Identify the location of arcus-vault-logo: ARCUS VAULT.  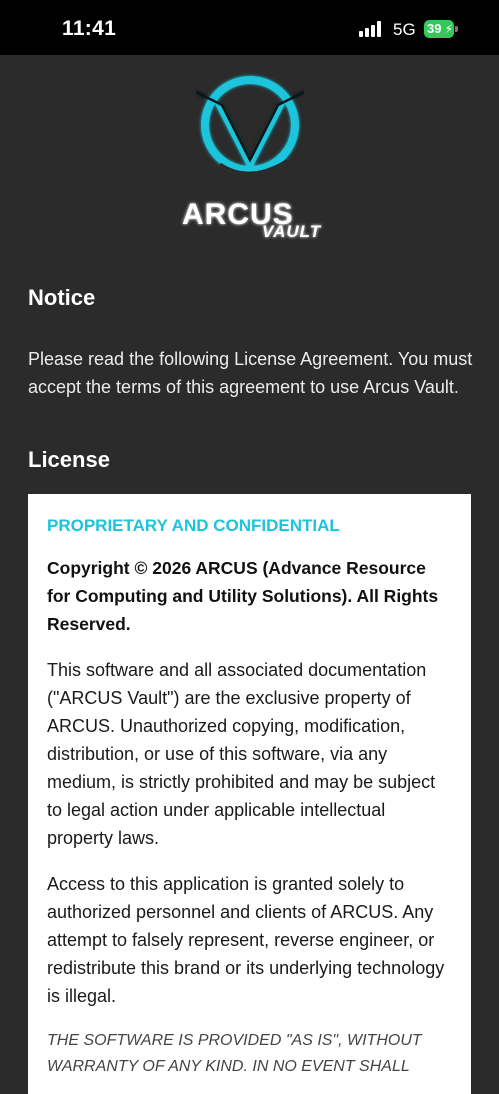
(260, 156).